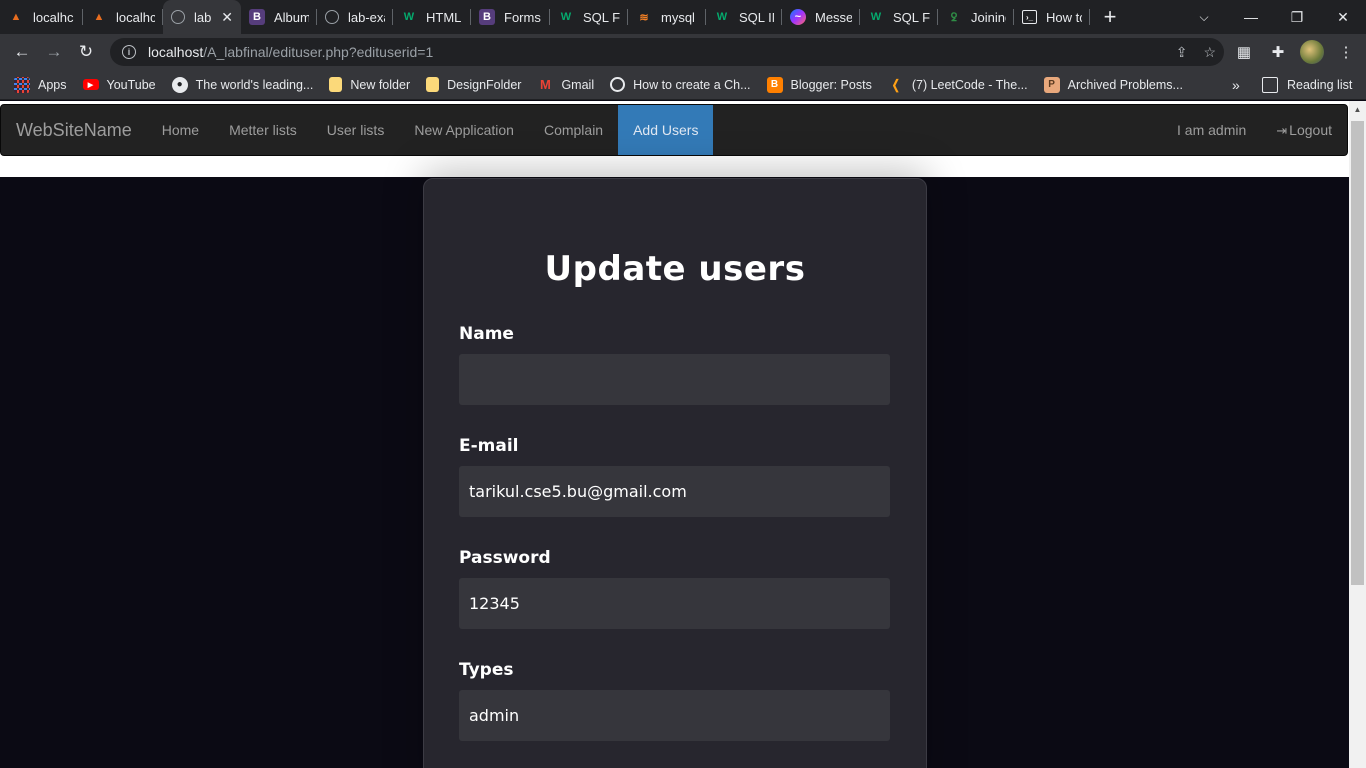 This screenshot has width=1366, height=768. What do you see at coordinates (899, 17) in the screenshot?
I see `browser-tab: W SQL FU` at bounding box center [899, 17].